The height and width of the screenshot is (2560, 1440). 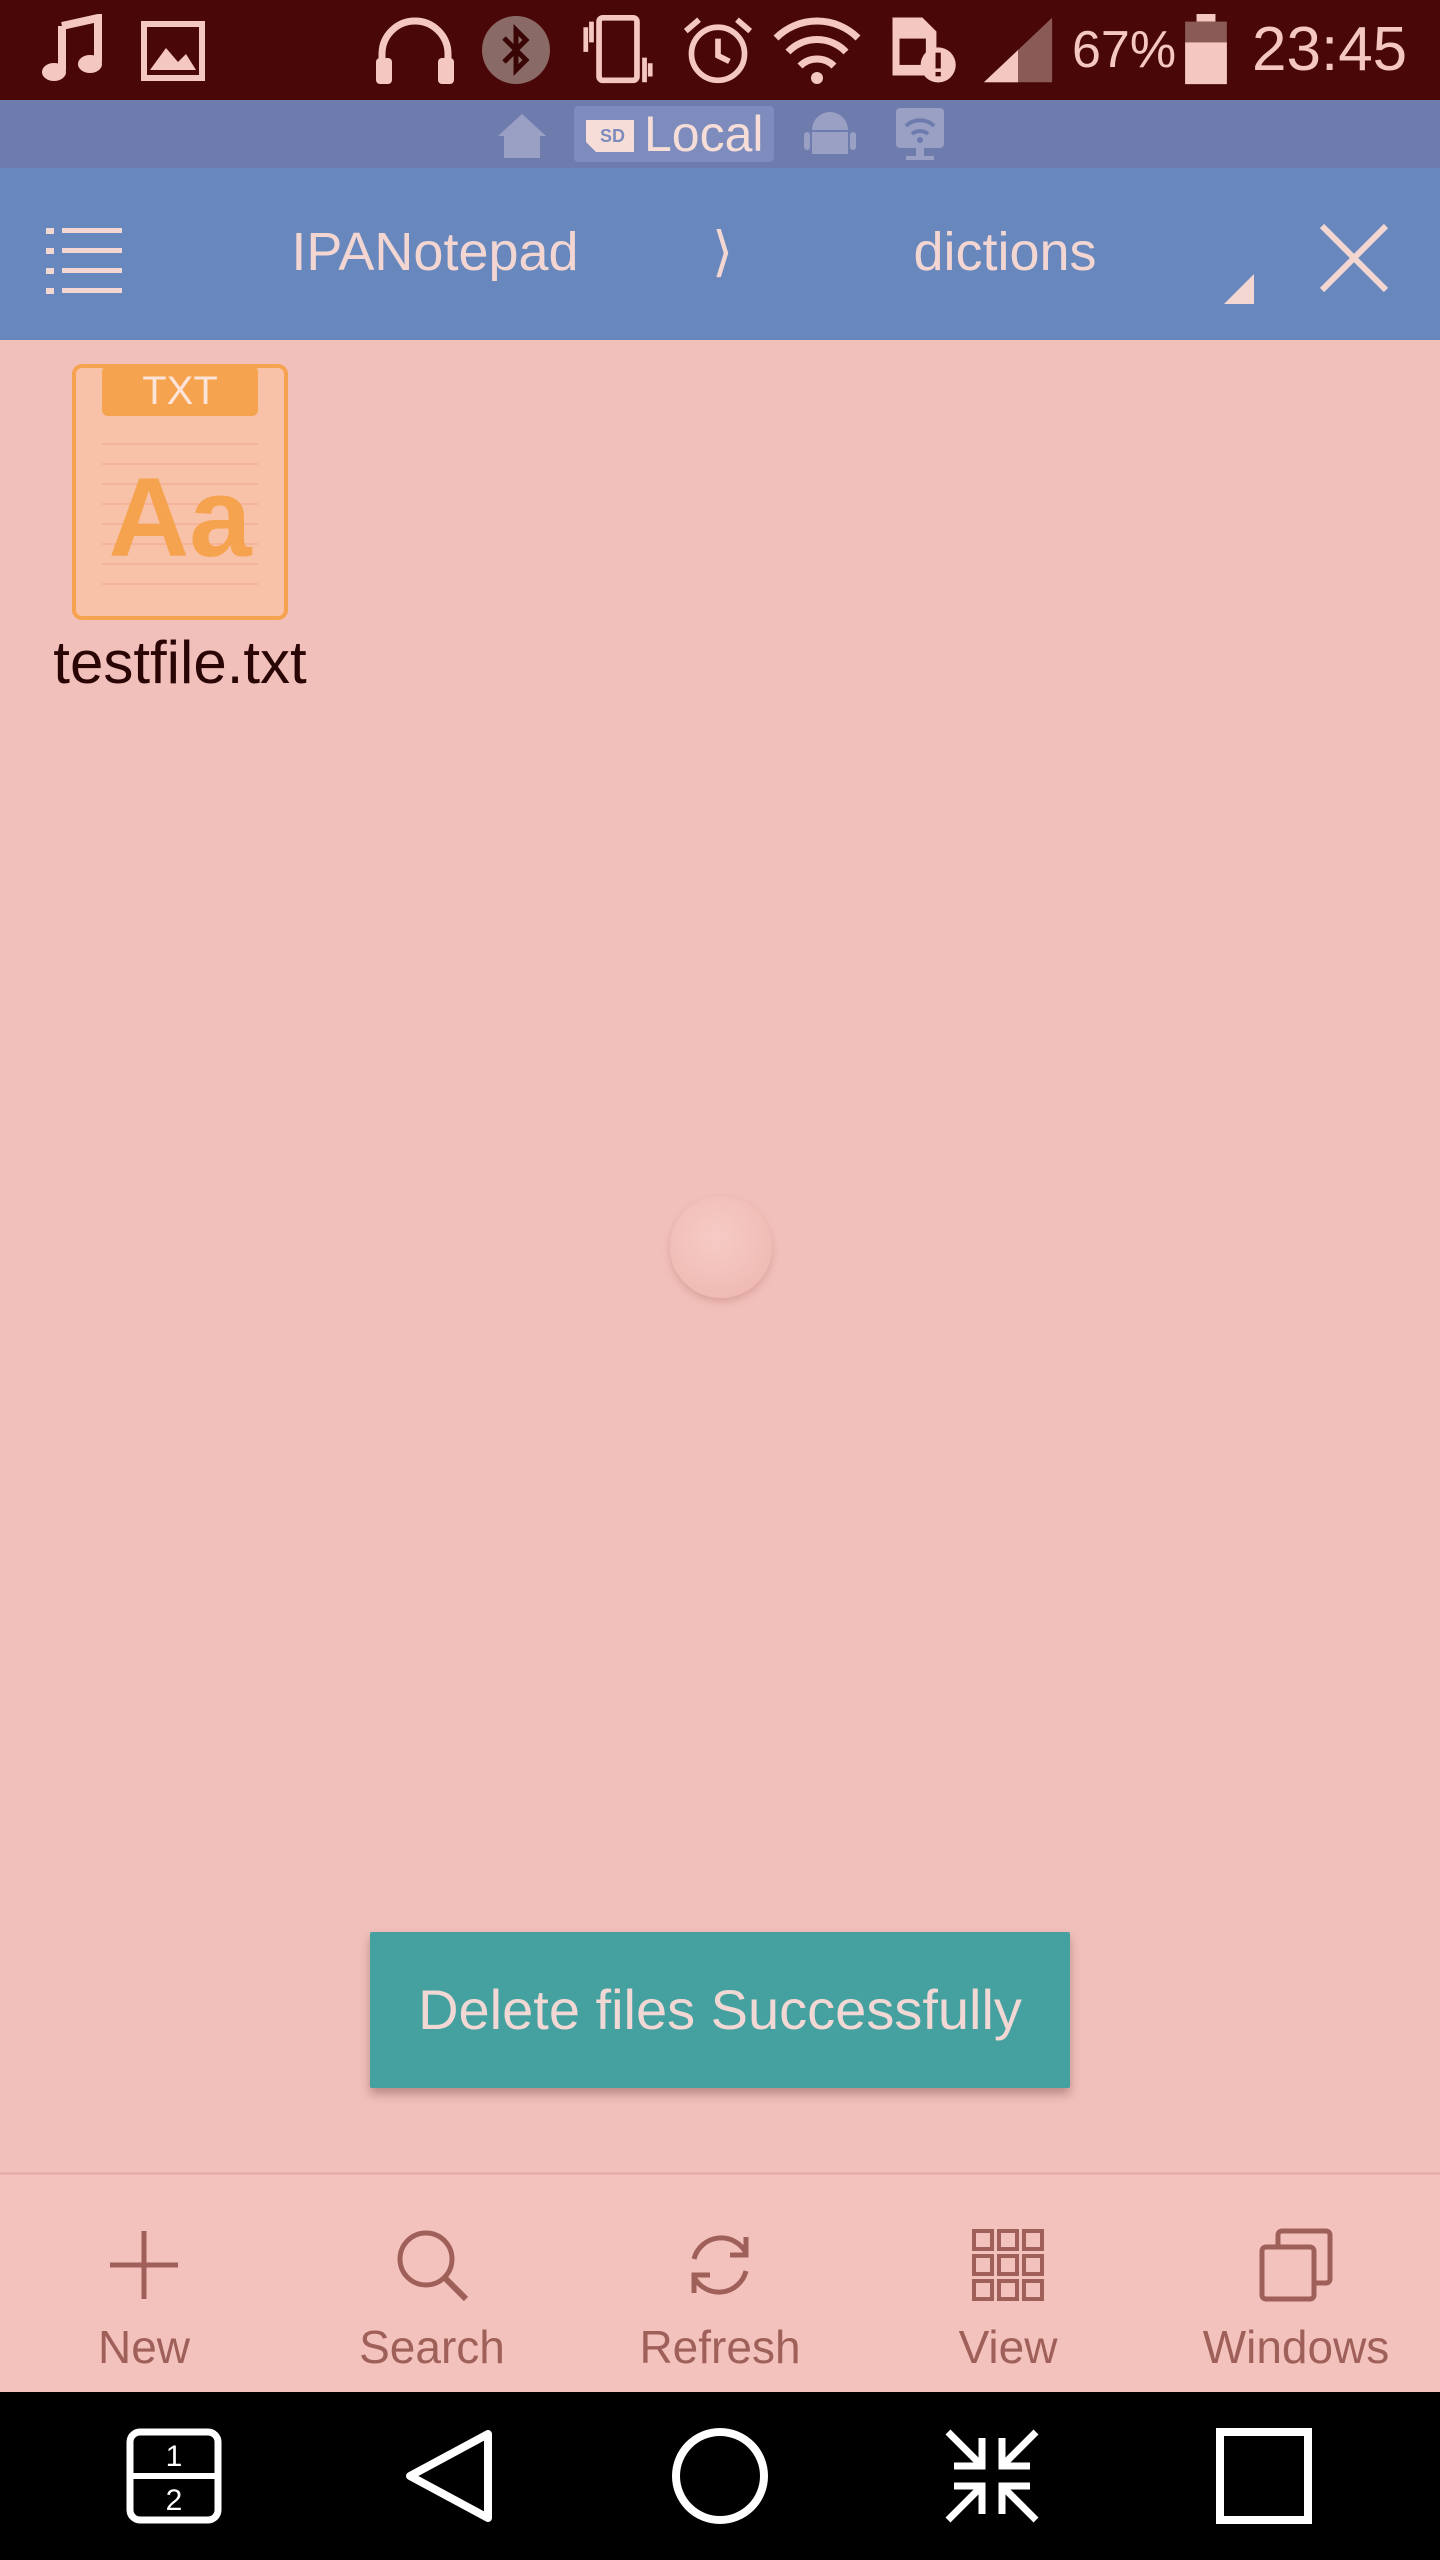 I want to click on toast-text: Delete files Successfully, so click(x=720, y=2009).